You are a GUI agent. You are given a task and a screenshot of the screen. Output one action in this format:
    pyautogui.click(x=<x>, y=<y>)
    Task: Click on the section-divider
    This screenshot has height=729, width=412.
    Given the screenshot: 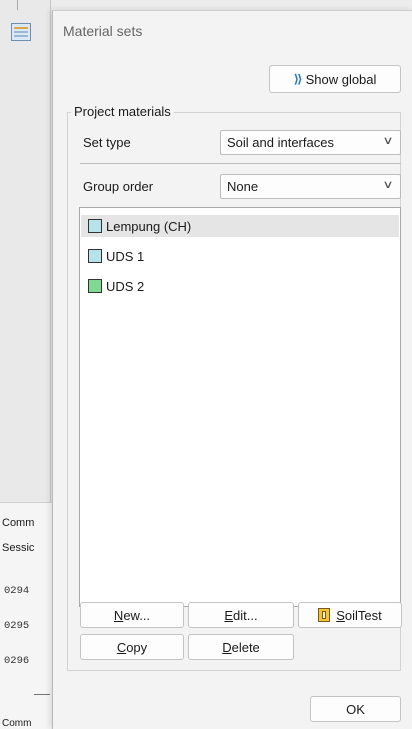 What is the action you would take?
    pyautogui.click(x=240, y=163)
    